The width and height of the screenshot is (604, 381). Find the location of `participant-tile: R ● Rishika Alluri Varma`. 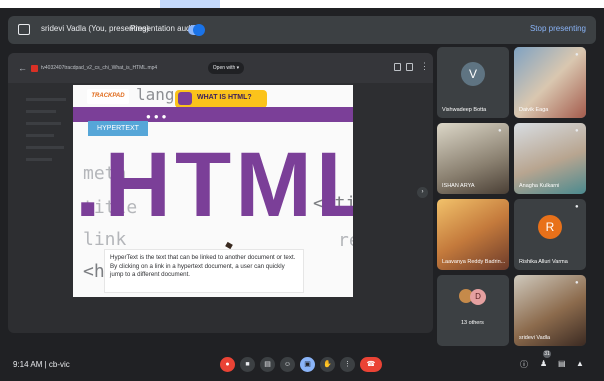

participant-tile: R ● Rishika Alluri Varma is located at coordinates (550, 234).